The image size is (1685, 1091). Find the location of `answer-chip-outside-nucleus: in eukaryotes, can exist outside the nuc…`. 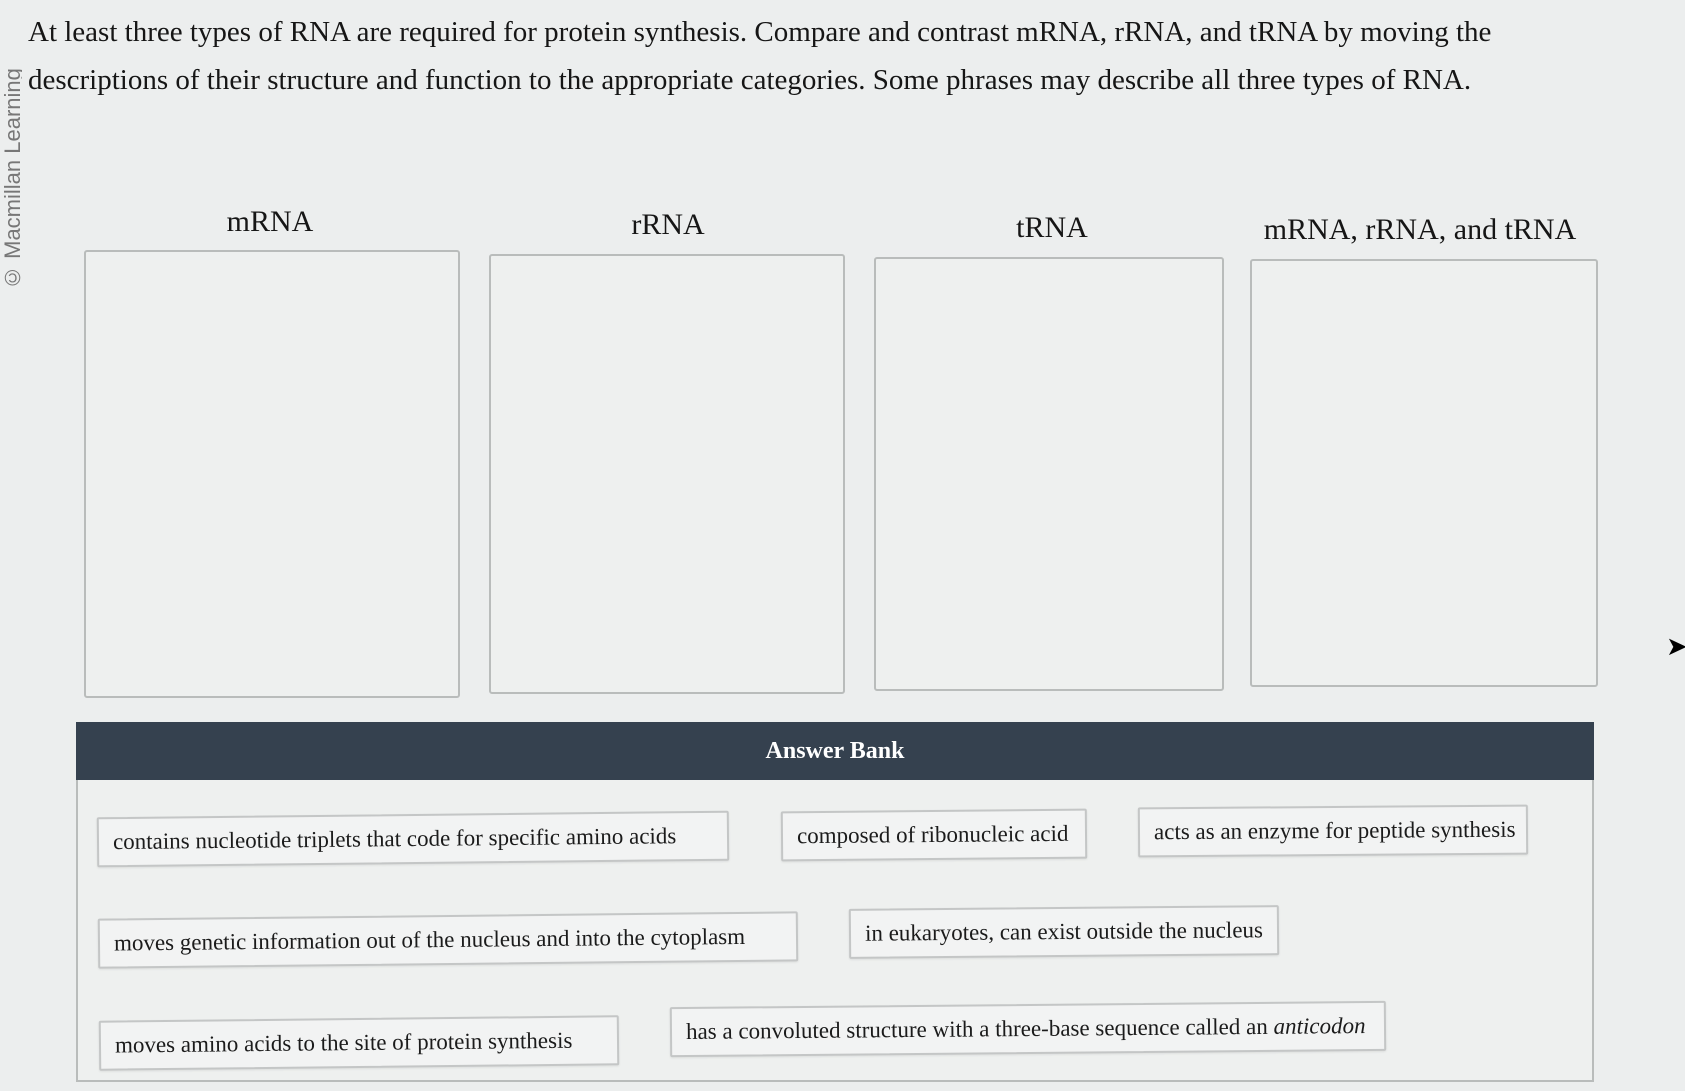

answer-chip-outside-nucleus: in eukaryotes, can exist outside the nuc… is located at coordinates (1064, 932).